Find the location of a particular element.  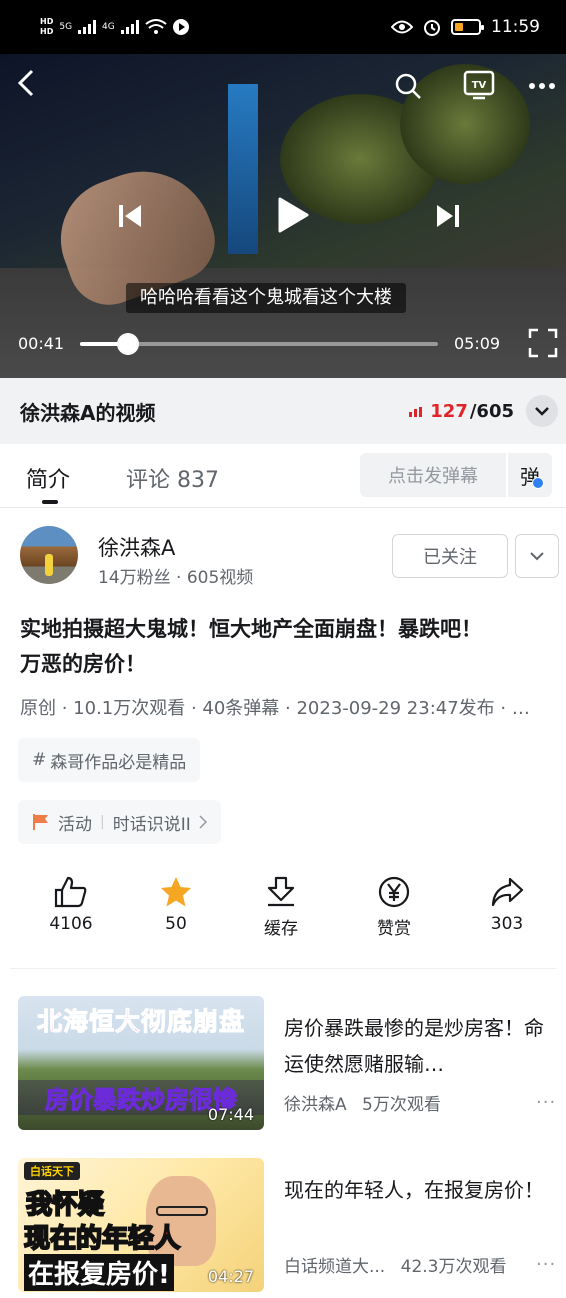

thumbs-up-icon is located at coordinates (70, 892).